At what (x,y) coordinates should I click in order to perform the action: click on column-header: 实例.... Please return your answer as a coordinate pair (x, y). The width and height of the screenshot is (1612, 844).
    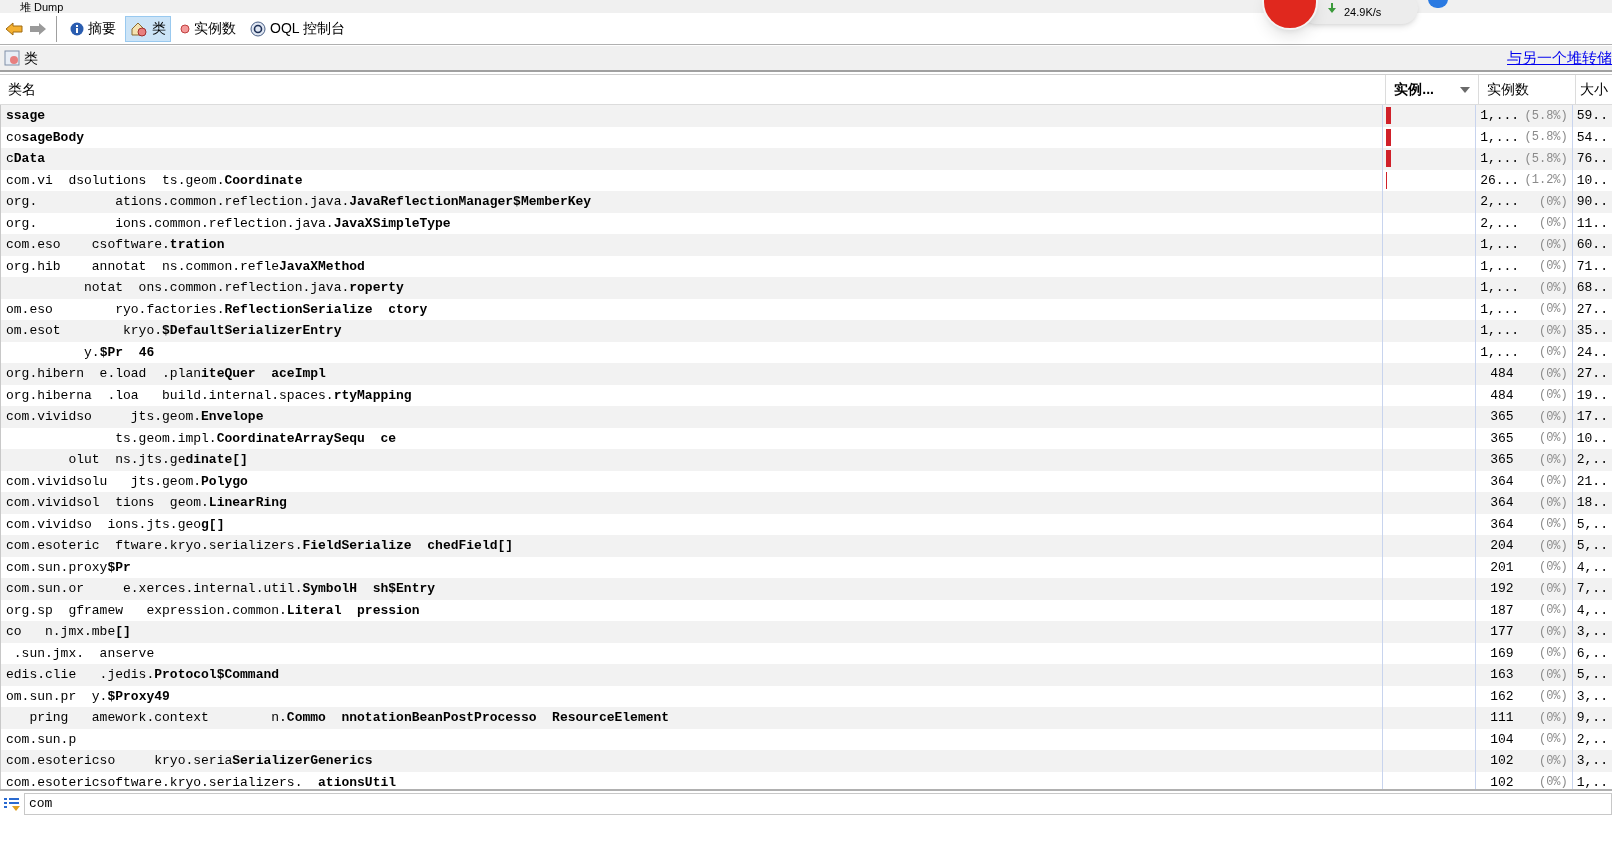
    Looking at the image, I should click on (1432, 89).